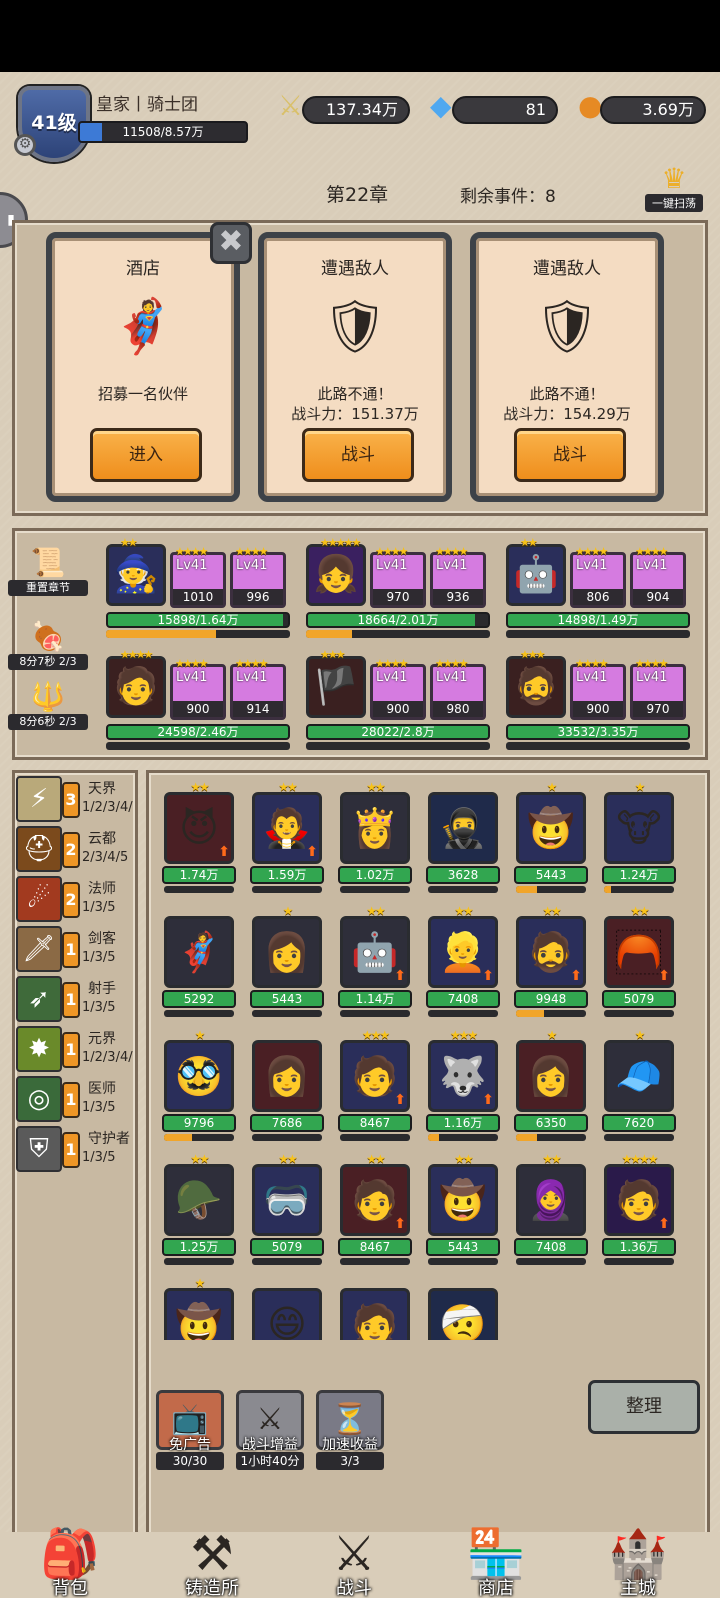  What do you see at coordinates (458, 709) in the screenshot?
I see `equipment-count: 980` at bounding box center [458, 709].